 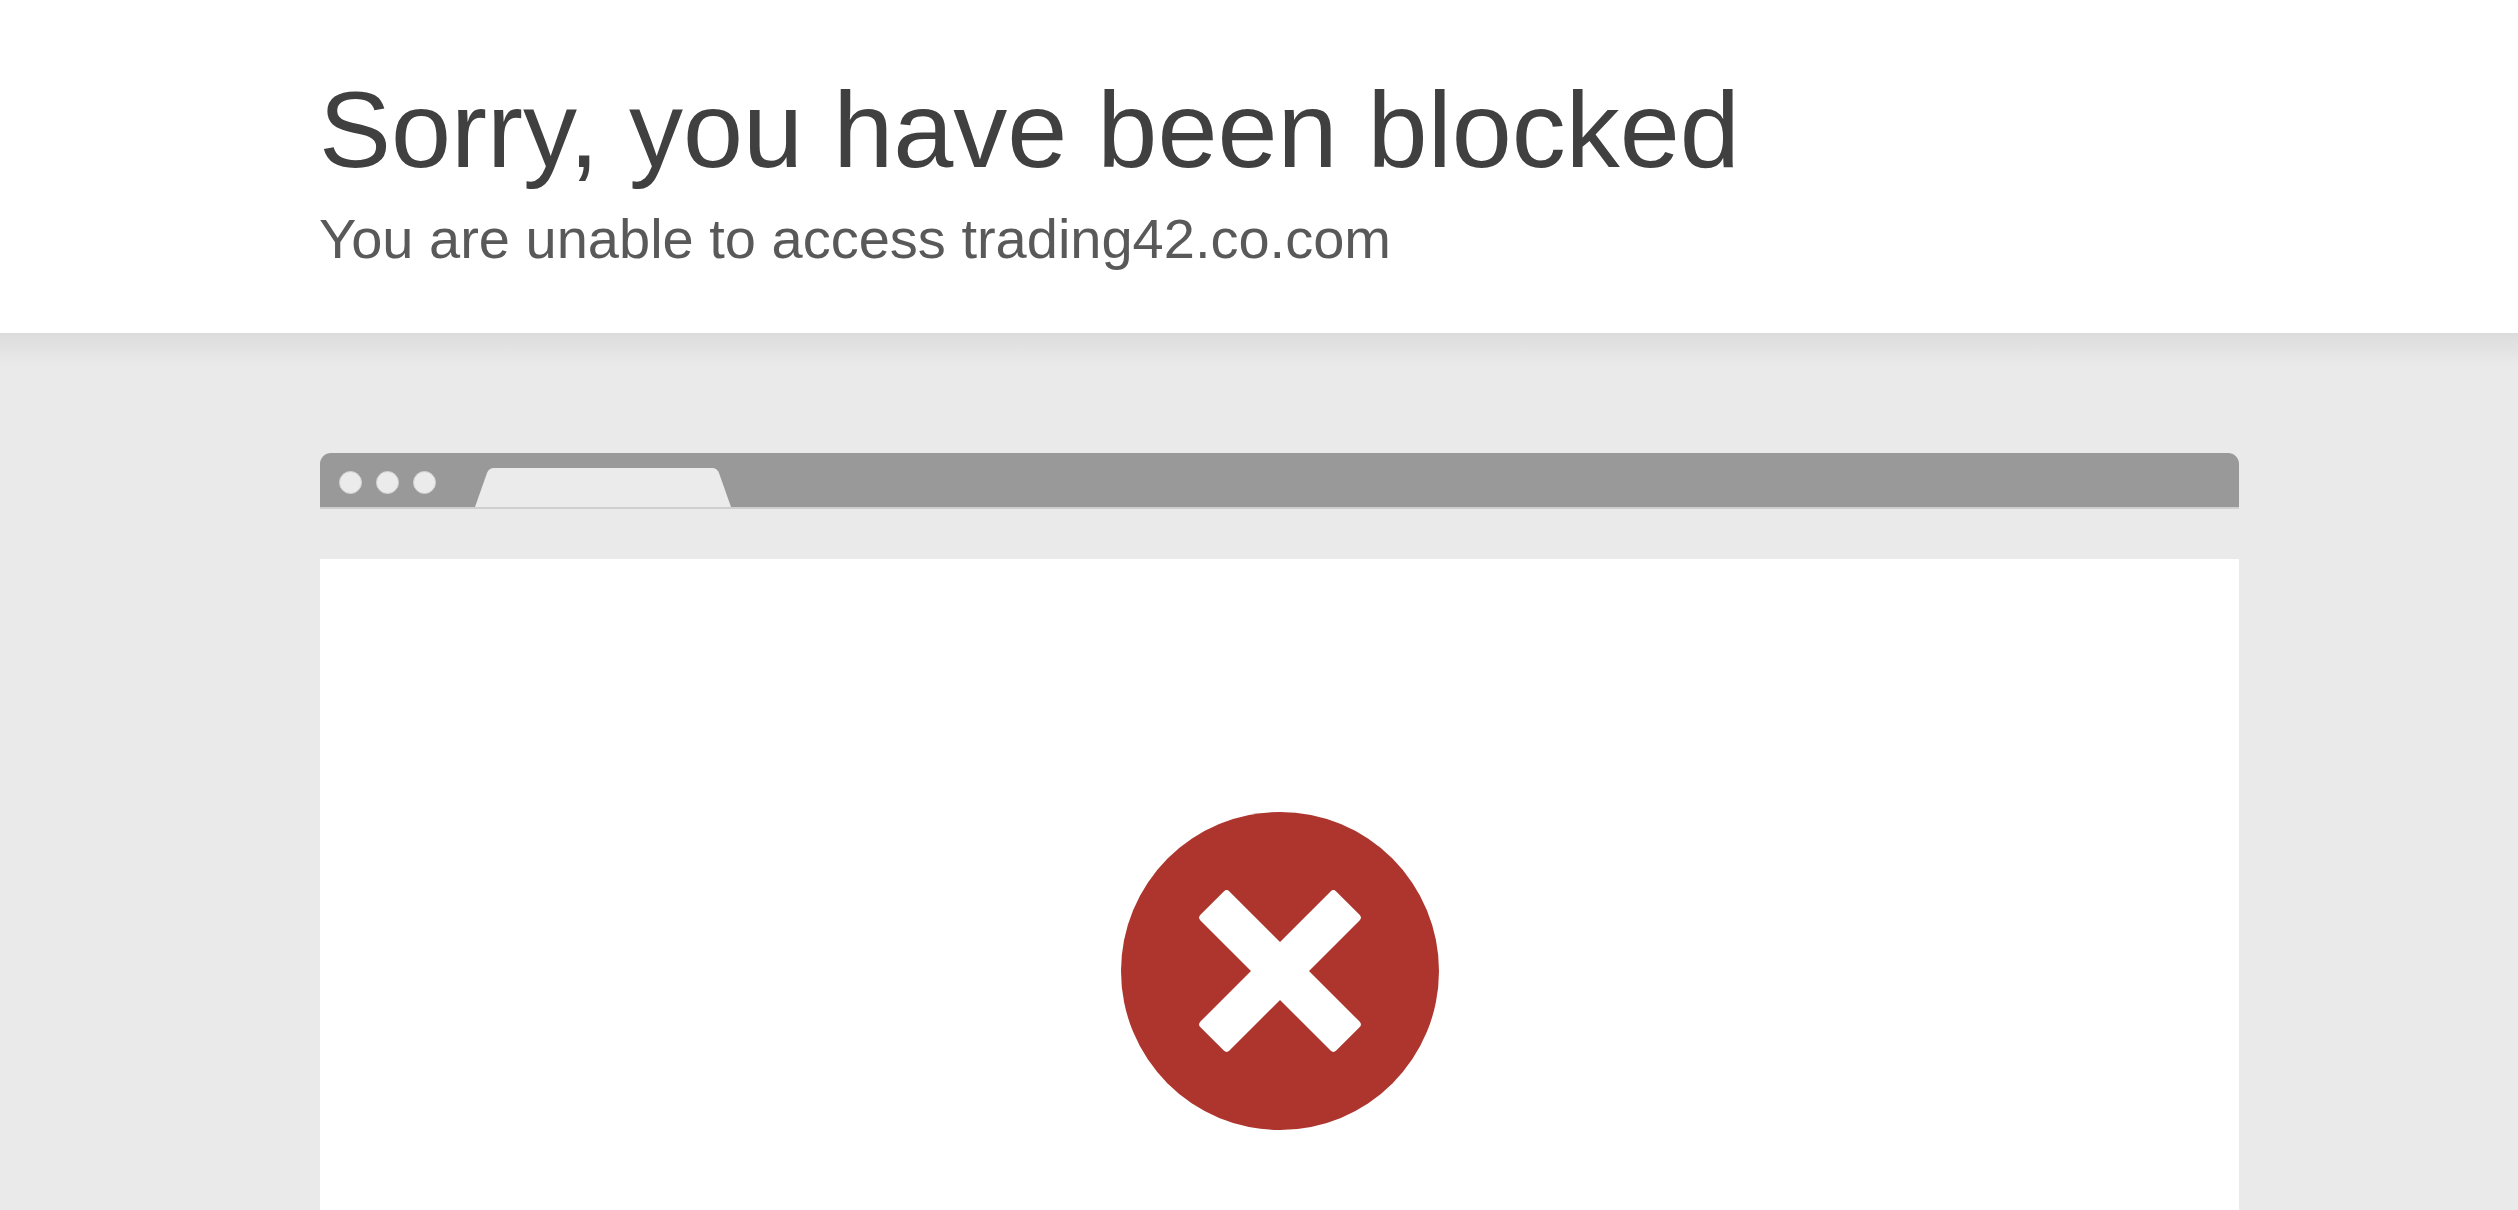 I want to click on page-subtitle: You are unable to access trading42.co.com, so click(x=855, y=239).